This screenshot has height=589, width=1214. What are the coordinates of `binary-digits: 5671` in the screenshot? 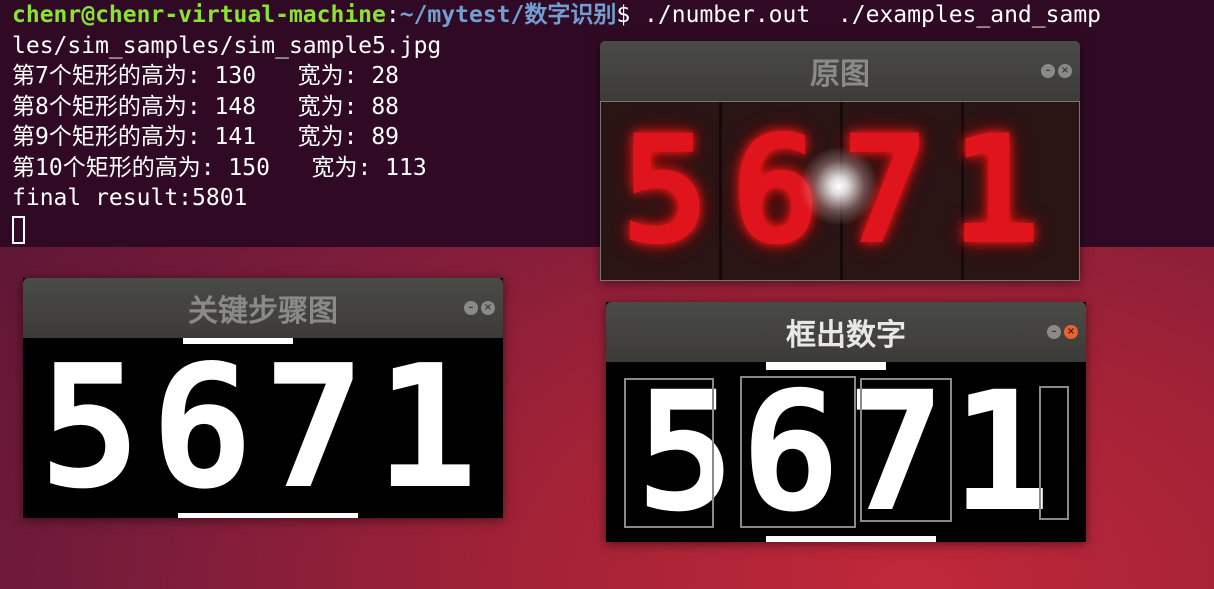 It's located at (263, 428).